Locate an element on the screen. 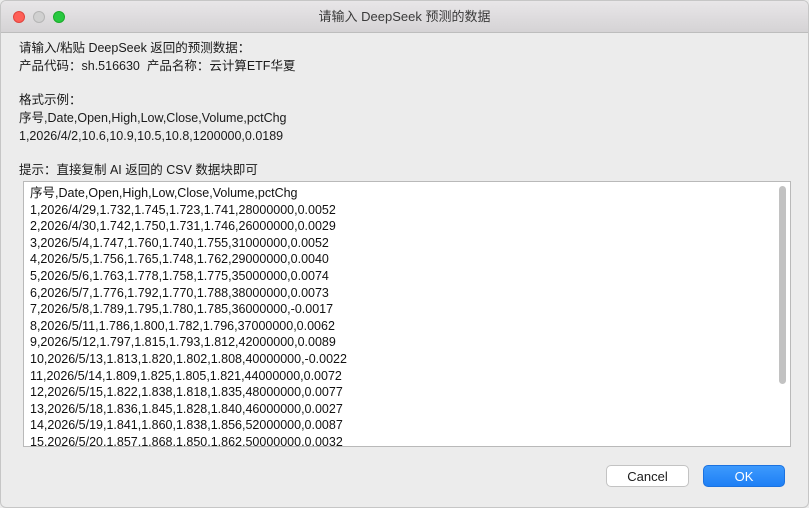 The width and height of the screenshot is (809, 508). title-bar: 请输入 DeepSeek 预测的数据 is located at coordinates (404, 17).